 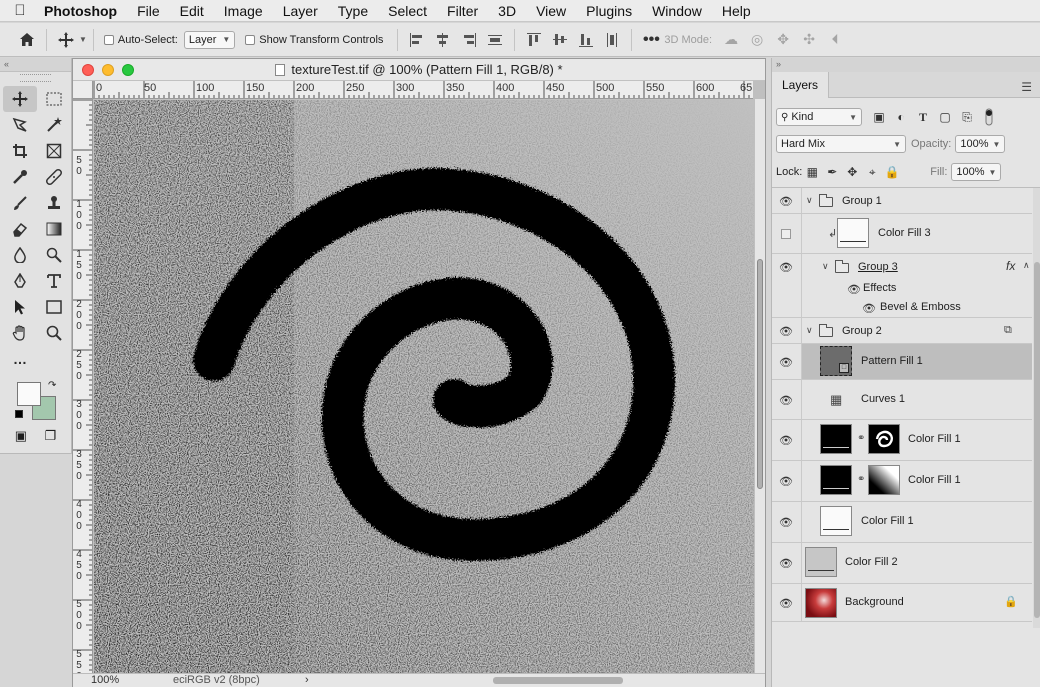 I want to click on layer-row-curves-1: 👁 ▦ Curves 1, so click(x=902, y=400).